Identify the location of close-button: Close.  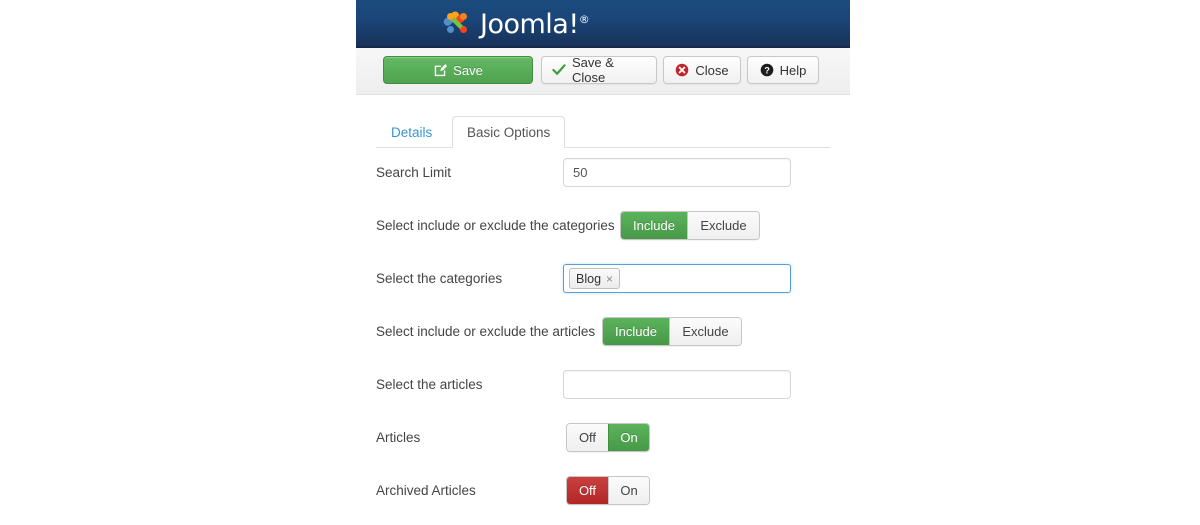
(702, 70).